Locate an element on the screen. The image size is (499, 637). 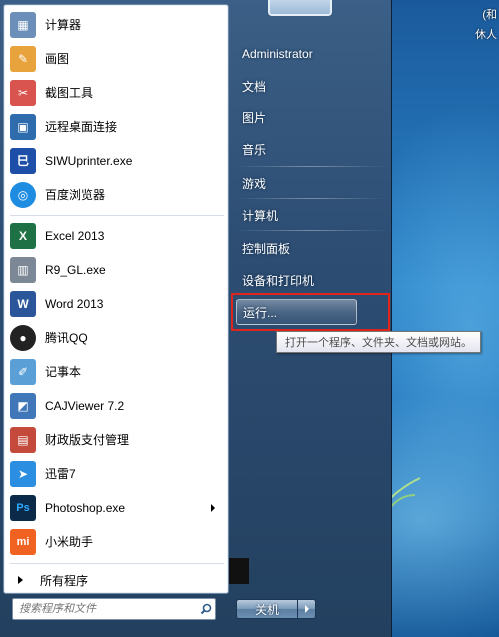
program-item-calculator: ▦ 计算器 is located at coordinates (115, 24).